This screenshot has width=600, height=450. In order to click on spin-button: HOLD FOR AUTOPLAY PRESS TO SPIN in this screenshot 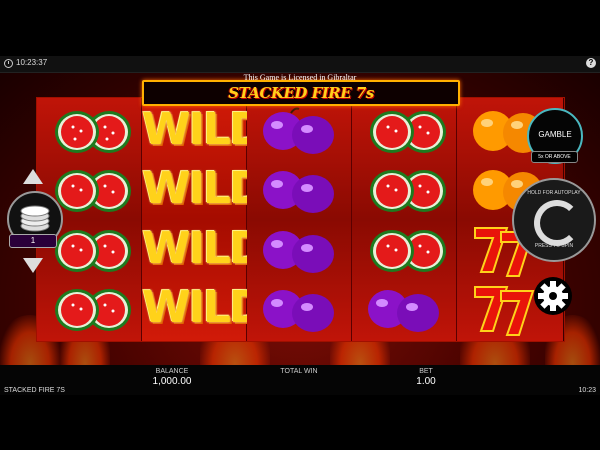, I will do `click(554, 220)`.